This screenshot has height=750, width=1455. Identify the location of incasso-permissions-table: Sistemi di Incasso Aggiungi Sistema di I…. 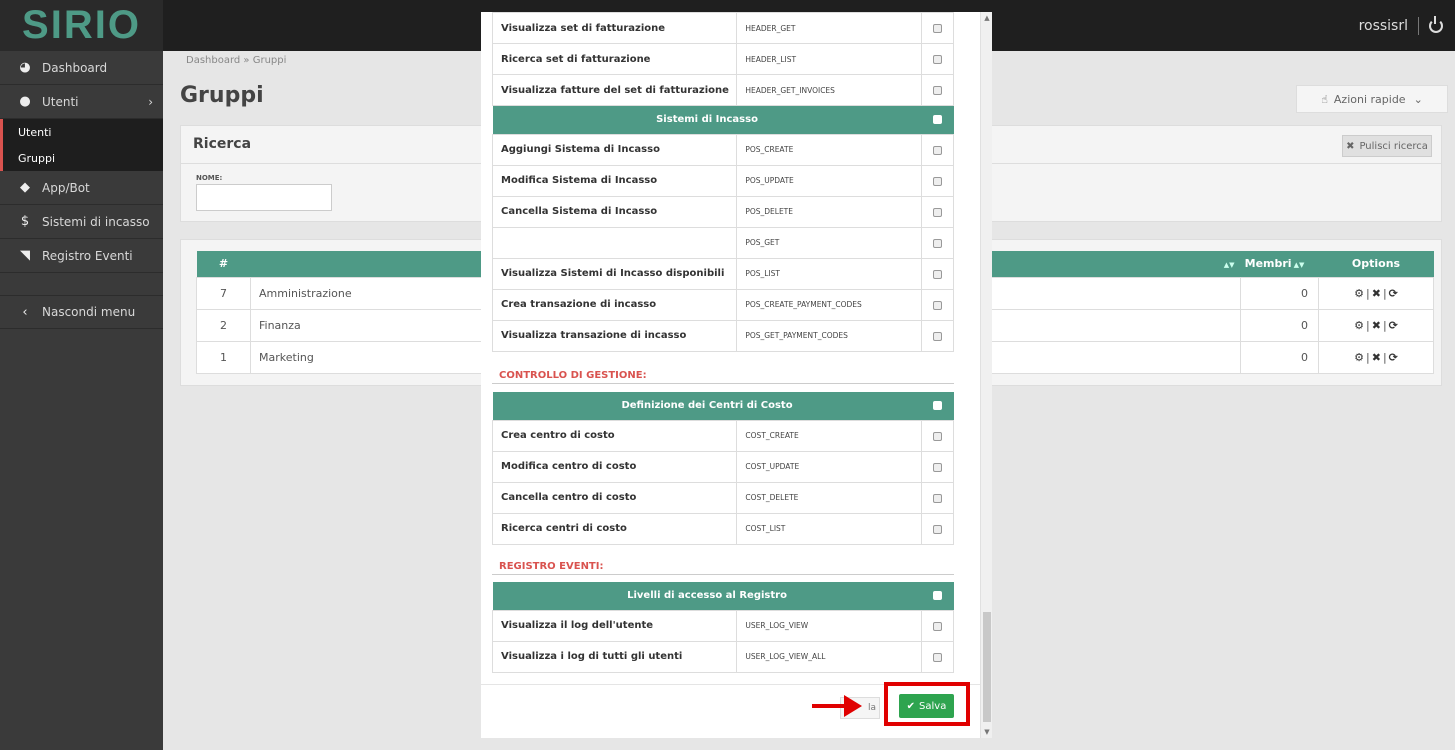
(722, 229).